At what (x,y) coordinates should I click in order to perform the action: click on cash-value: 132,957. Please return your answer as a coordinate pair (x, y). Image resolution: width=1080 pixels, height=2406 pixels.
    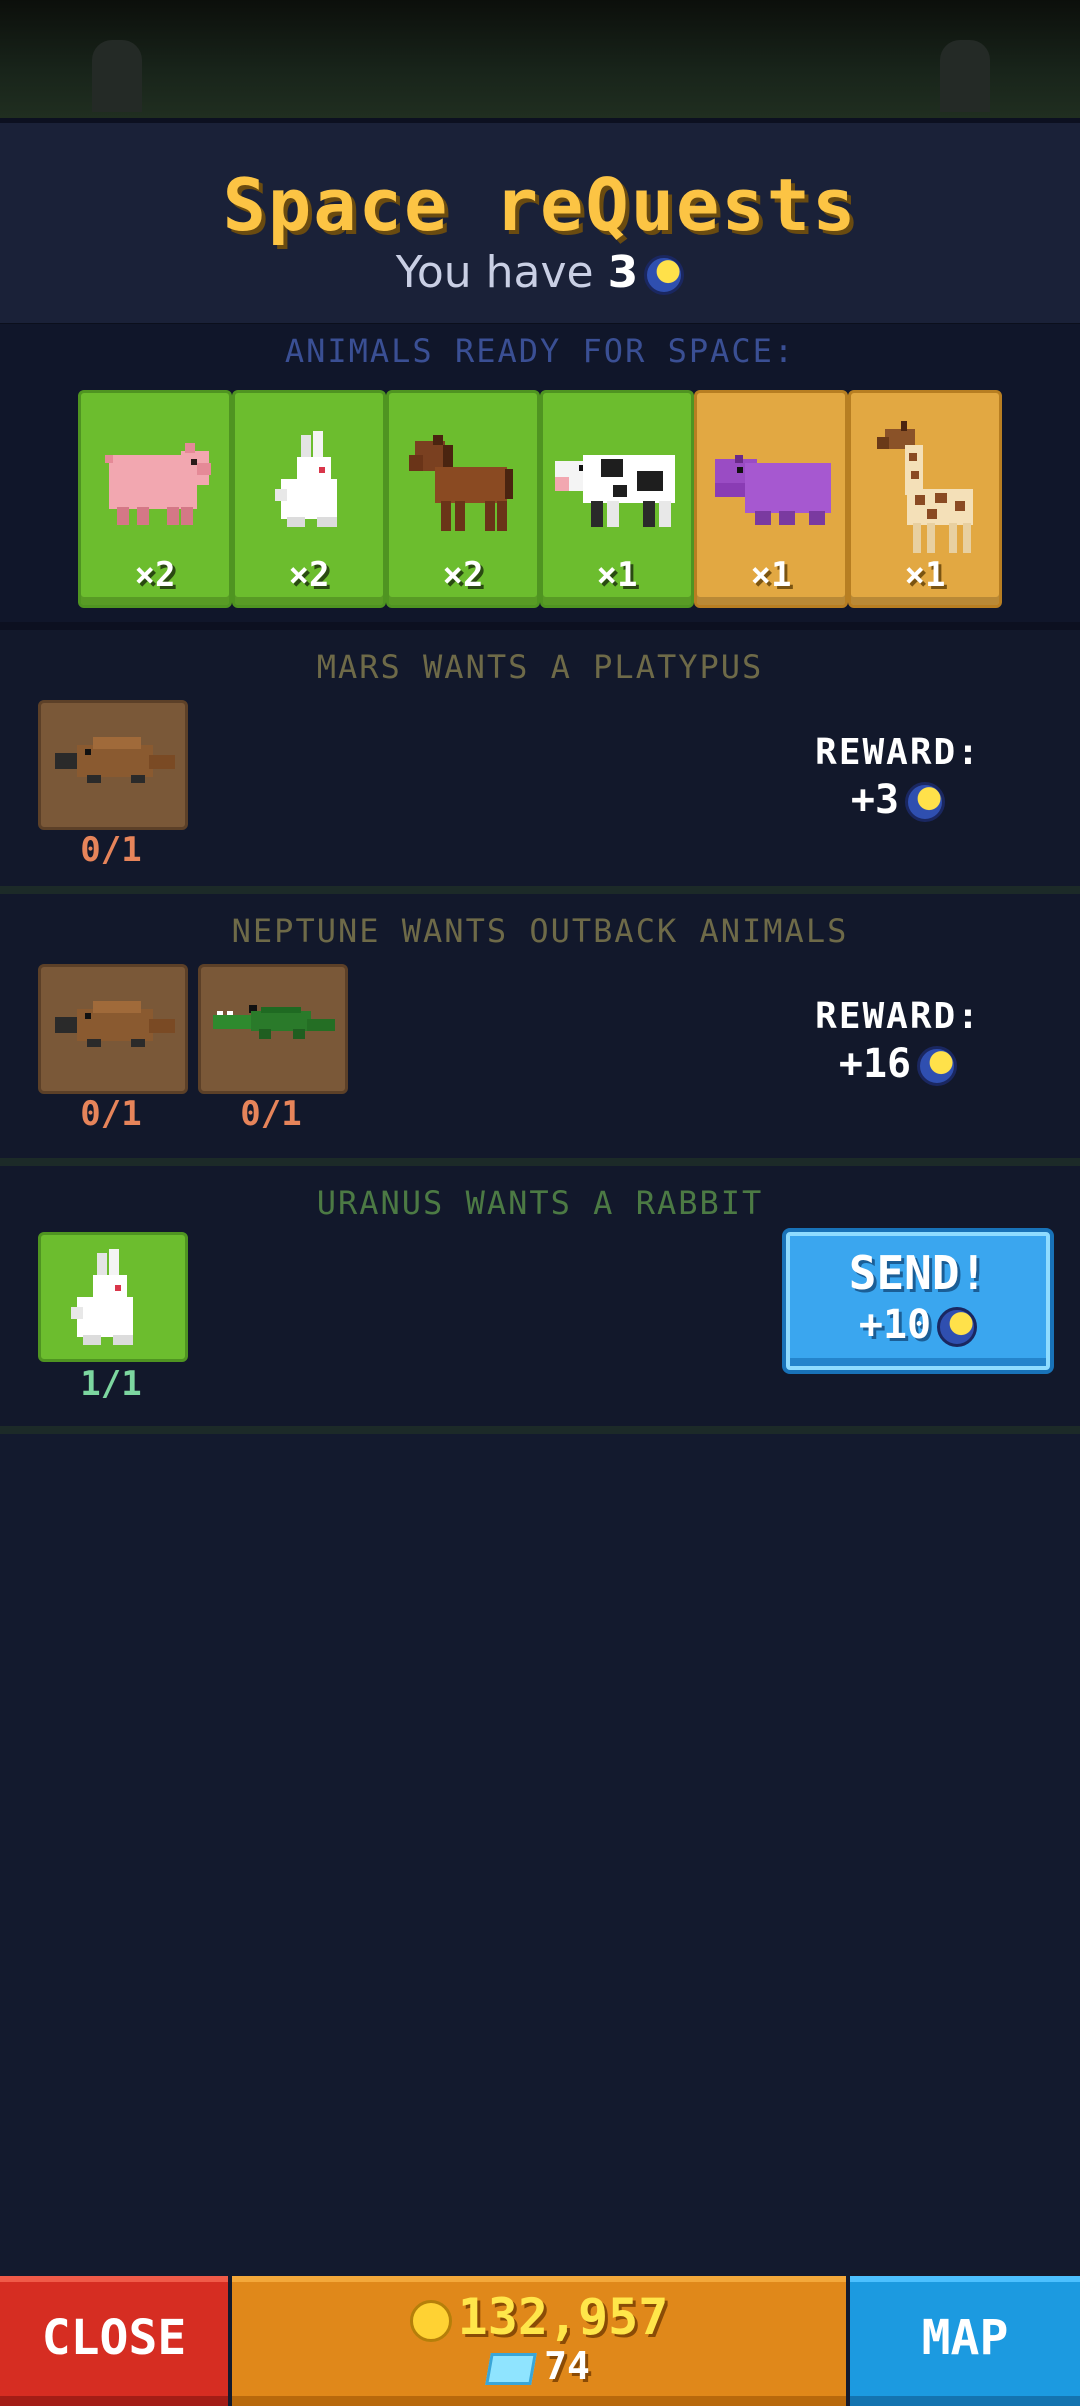
    Looking at the image, I should click on (563, 2317).